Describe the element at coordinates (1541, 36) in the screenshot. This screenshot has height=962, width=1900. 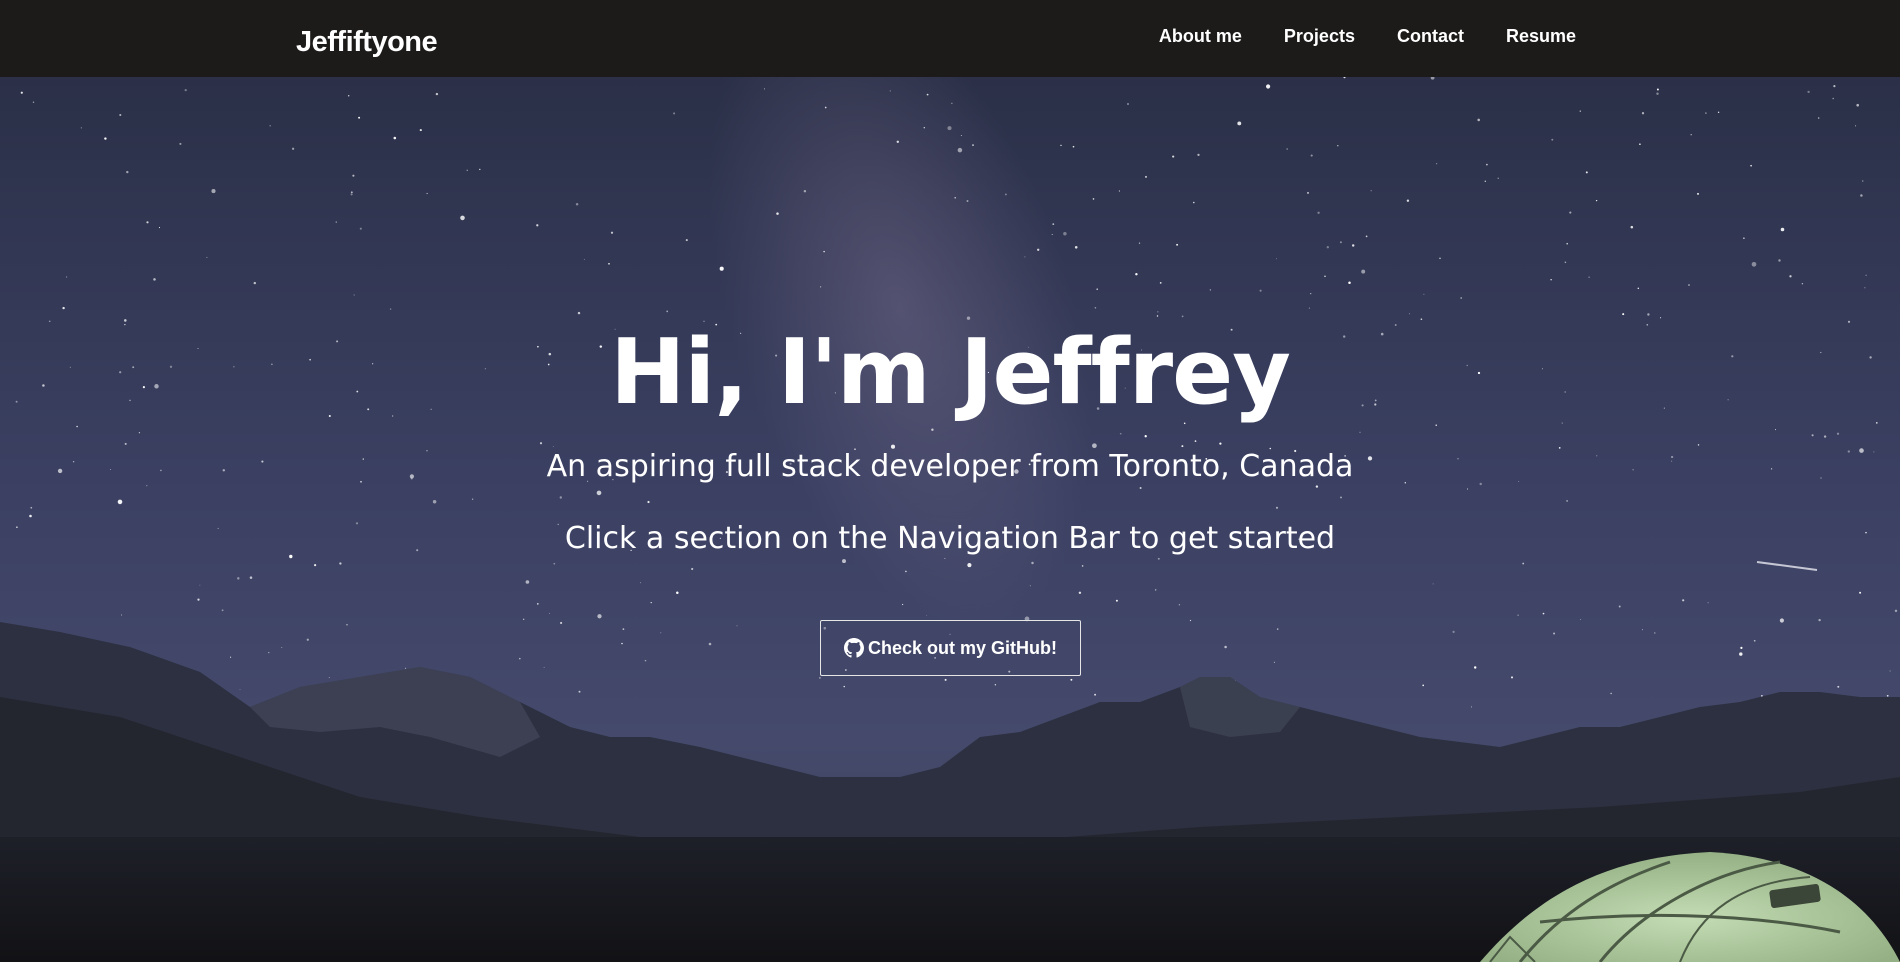
I see `nav-link-resume: Resume` at that location.